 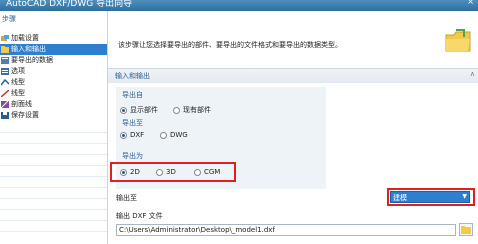 I want to click on sidebar-item-save-settings: 保存设置, so click(x=53, y=115).